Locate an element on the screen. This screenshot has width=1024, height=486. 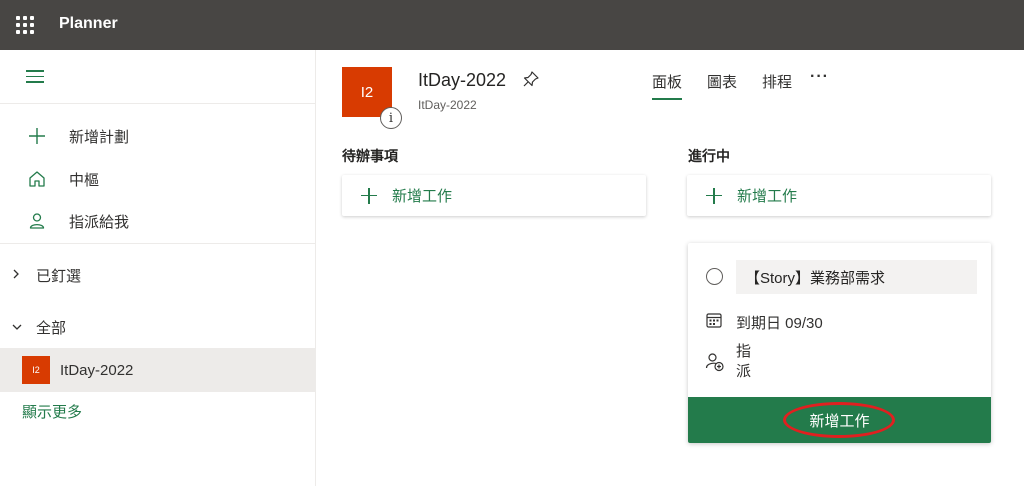
add-task-submit-button: 新增工作 is located at coordinates (839, 420).